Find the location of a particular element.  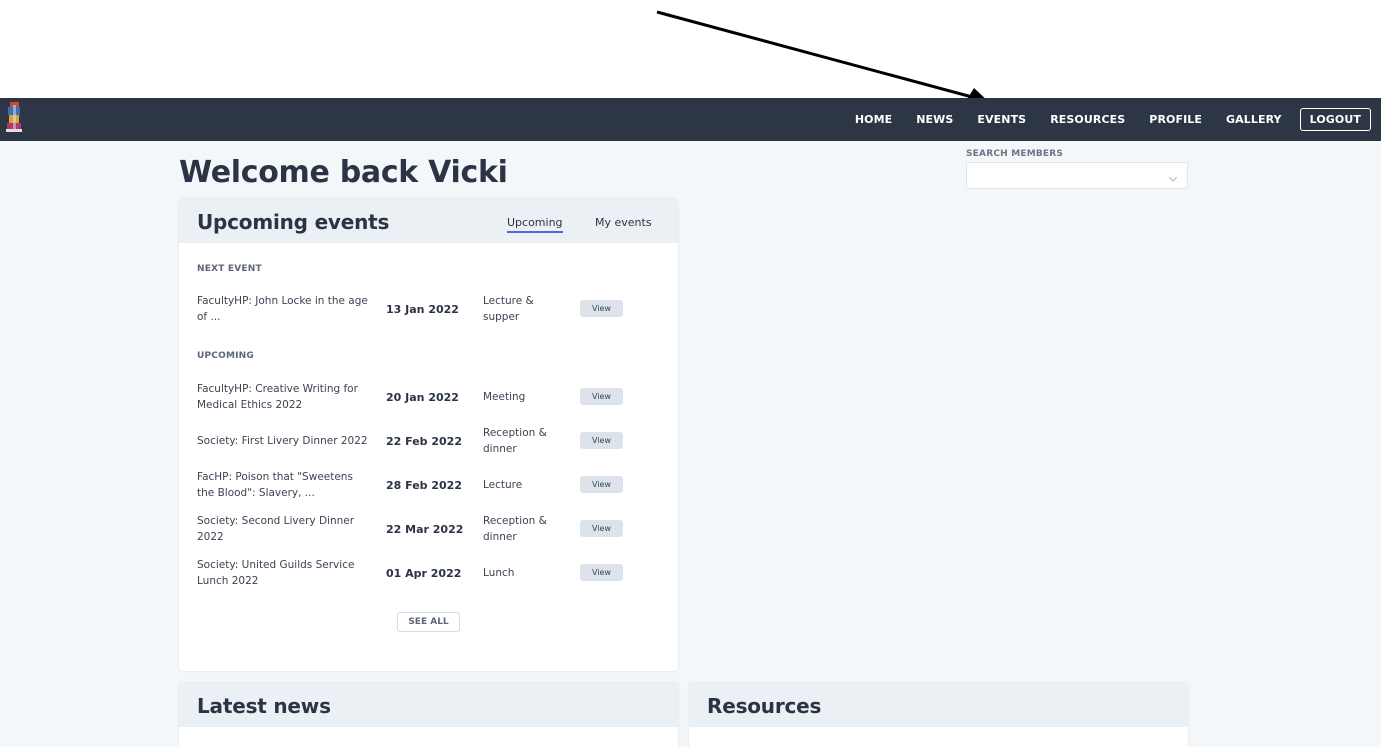

resources-card: Resources is located at coordinates (938, 715).